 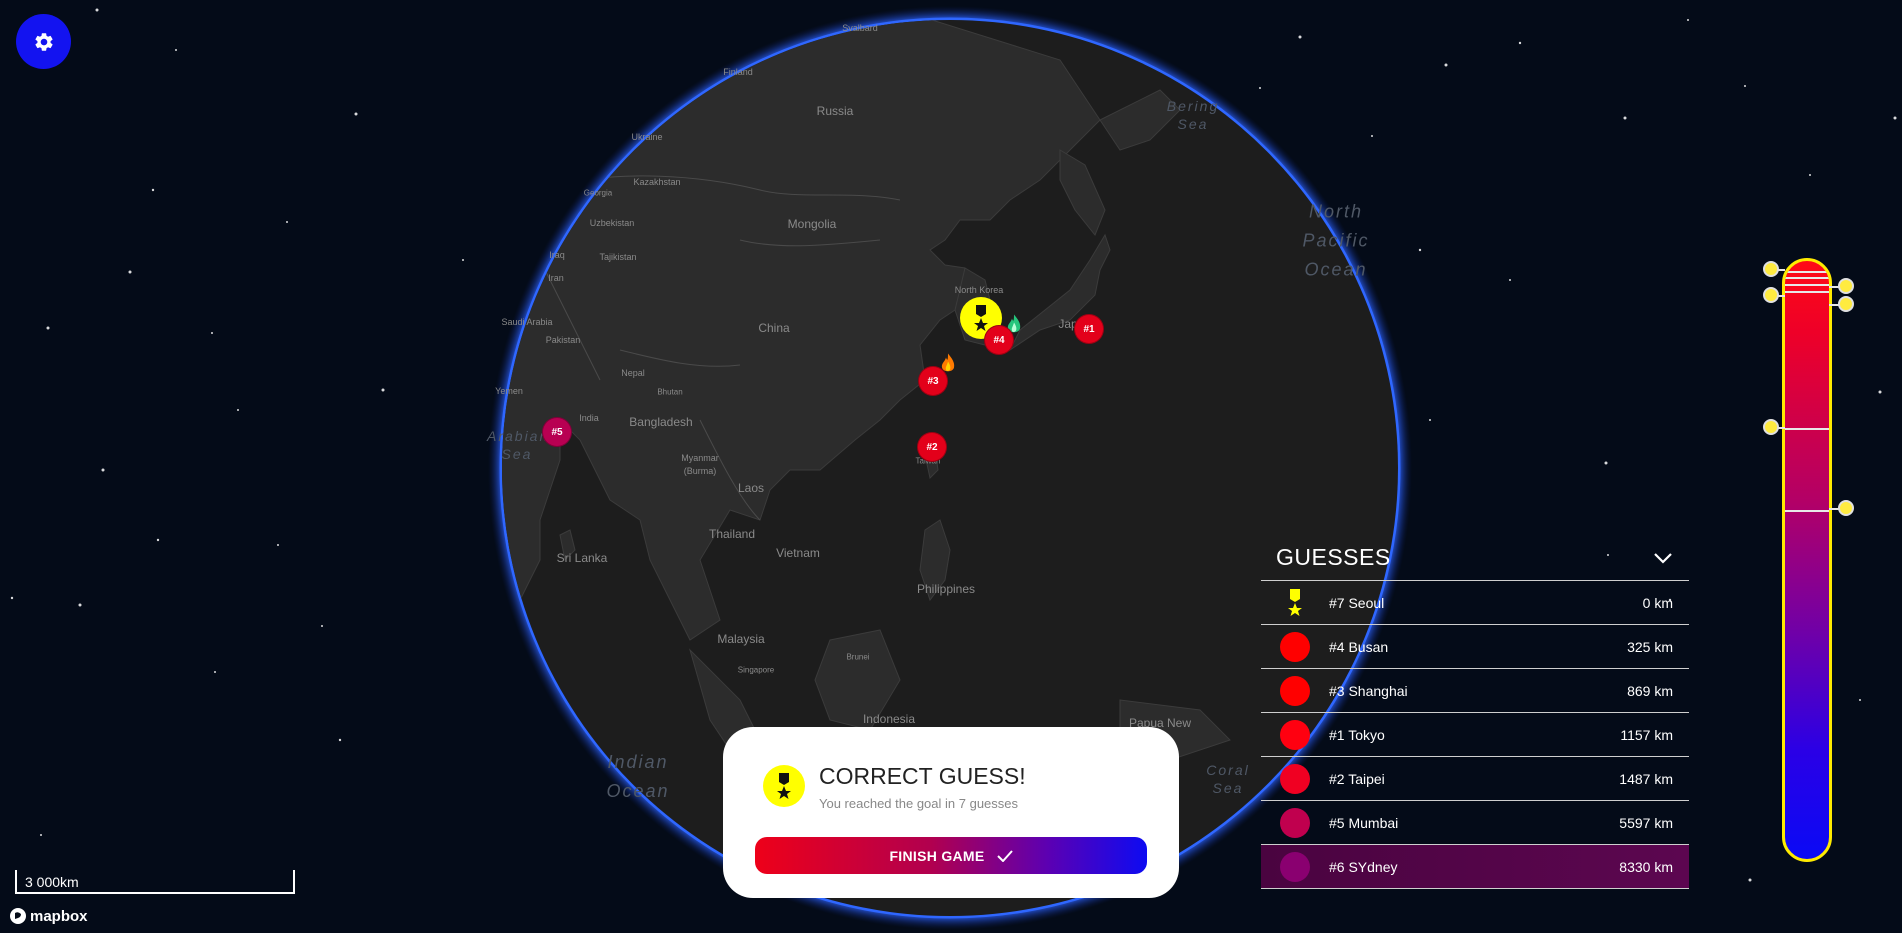 I want to click on scale-label: 3 000km, so click(x=52, y=882).